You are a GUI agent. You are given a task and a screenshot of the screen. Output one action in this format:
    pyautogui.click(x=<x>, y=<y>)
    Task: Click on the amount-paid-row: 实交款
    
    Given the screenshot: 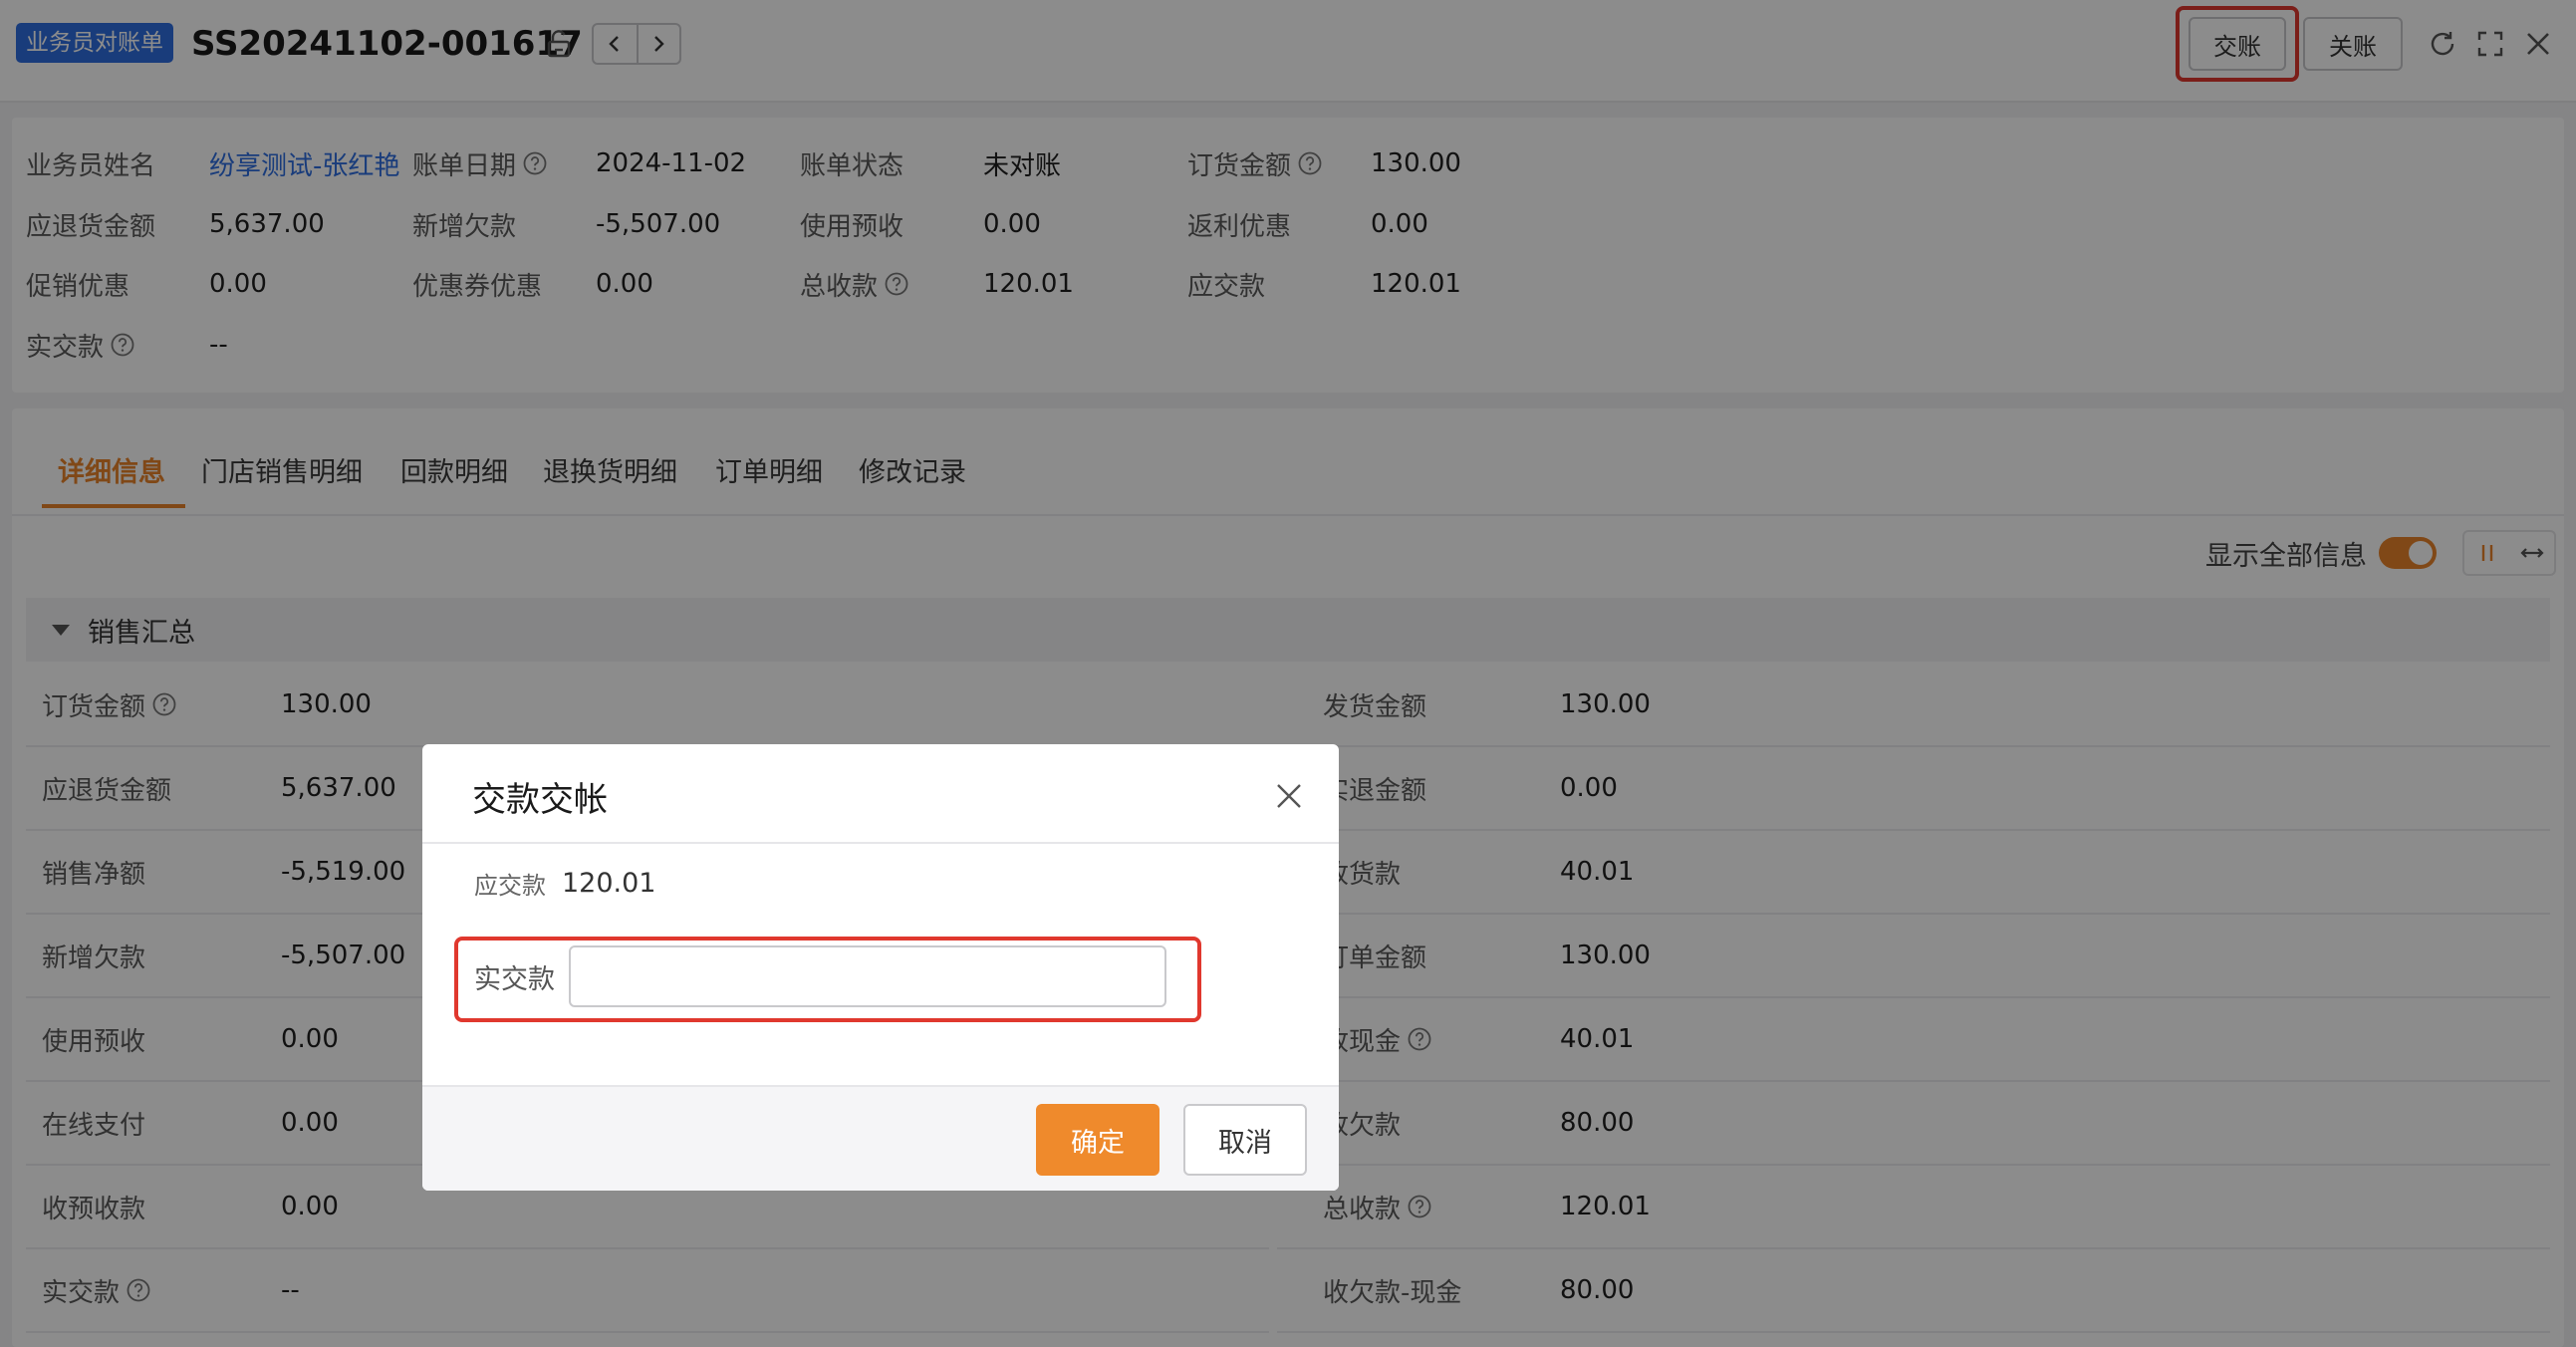 What is the action you would take?
    pyautogui.click(x=820, y=976)
    